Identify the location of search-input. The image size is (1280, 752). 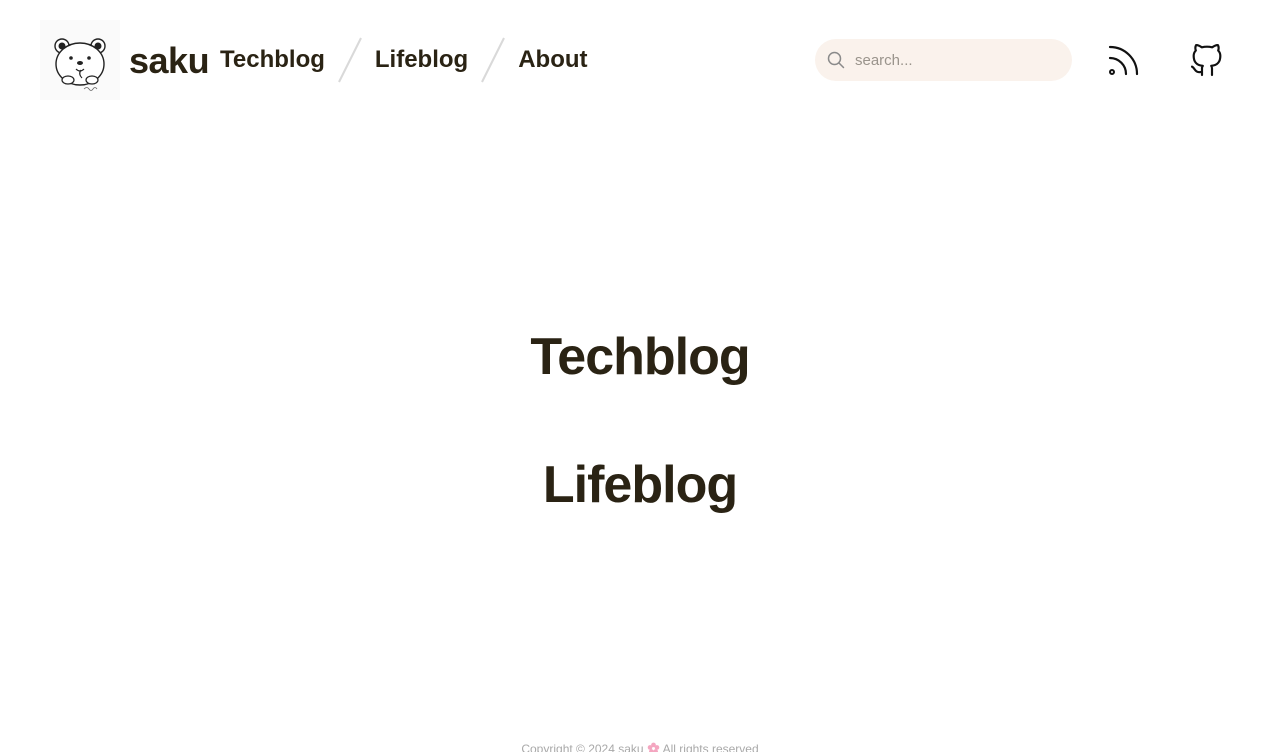
(960, 60).